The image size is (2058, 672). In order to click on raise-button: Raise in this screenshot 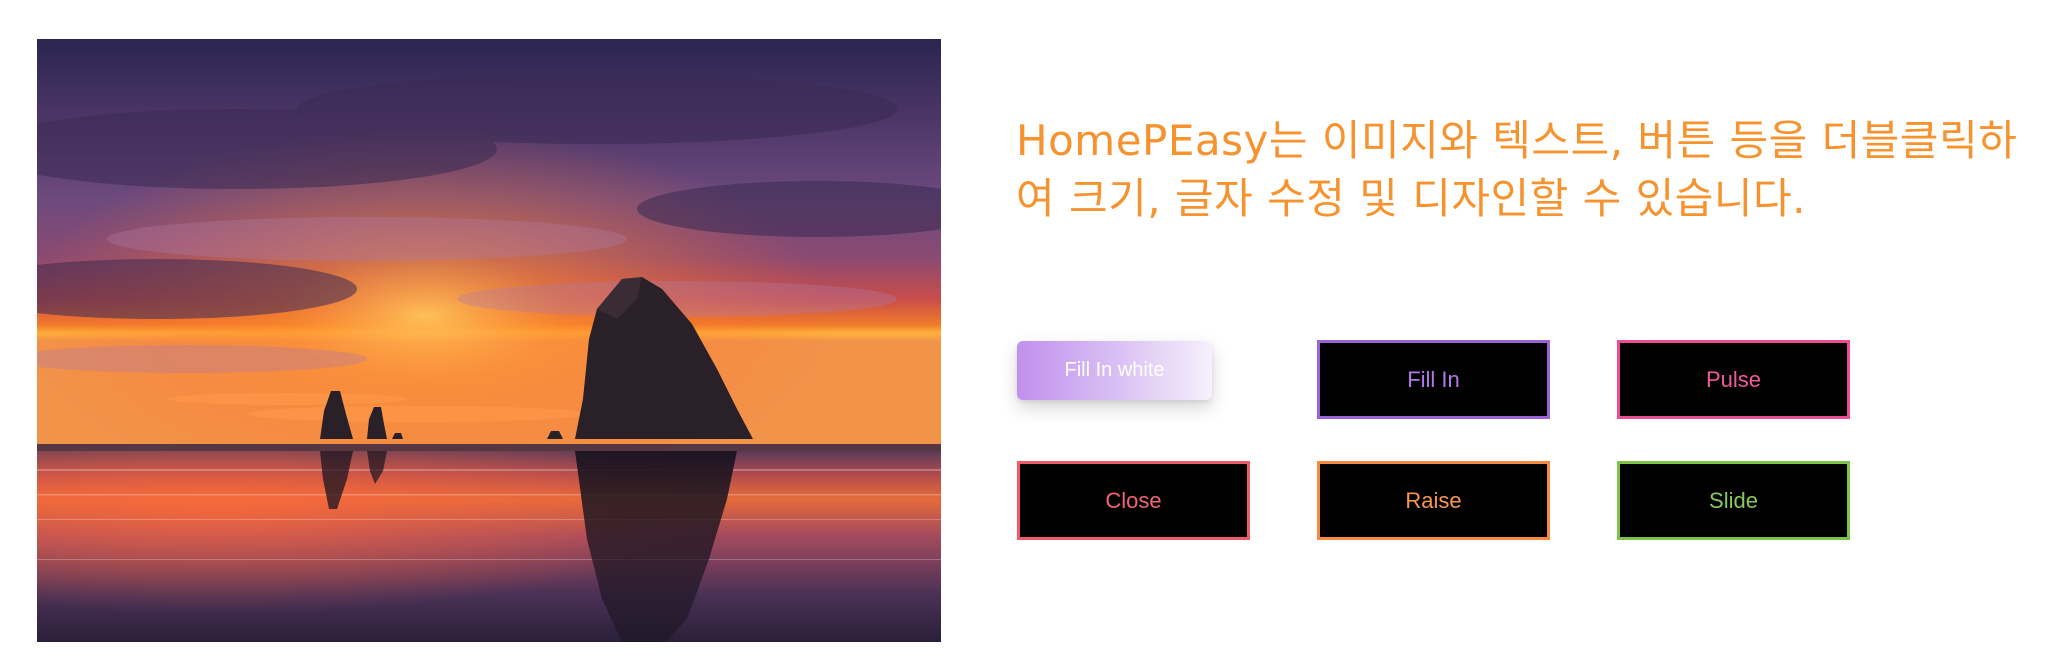, I will do `click(1433, 500)`.